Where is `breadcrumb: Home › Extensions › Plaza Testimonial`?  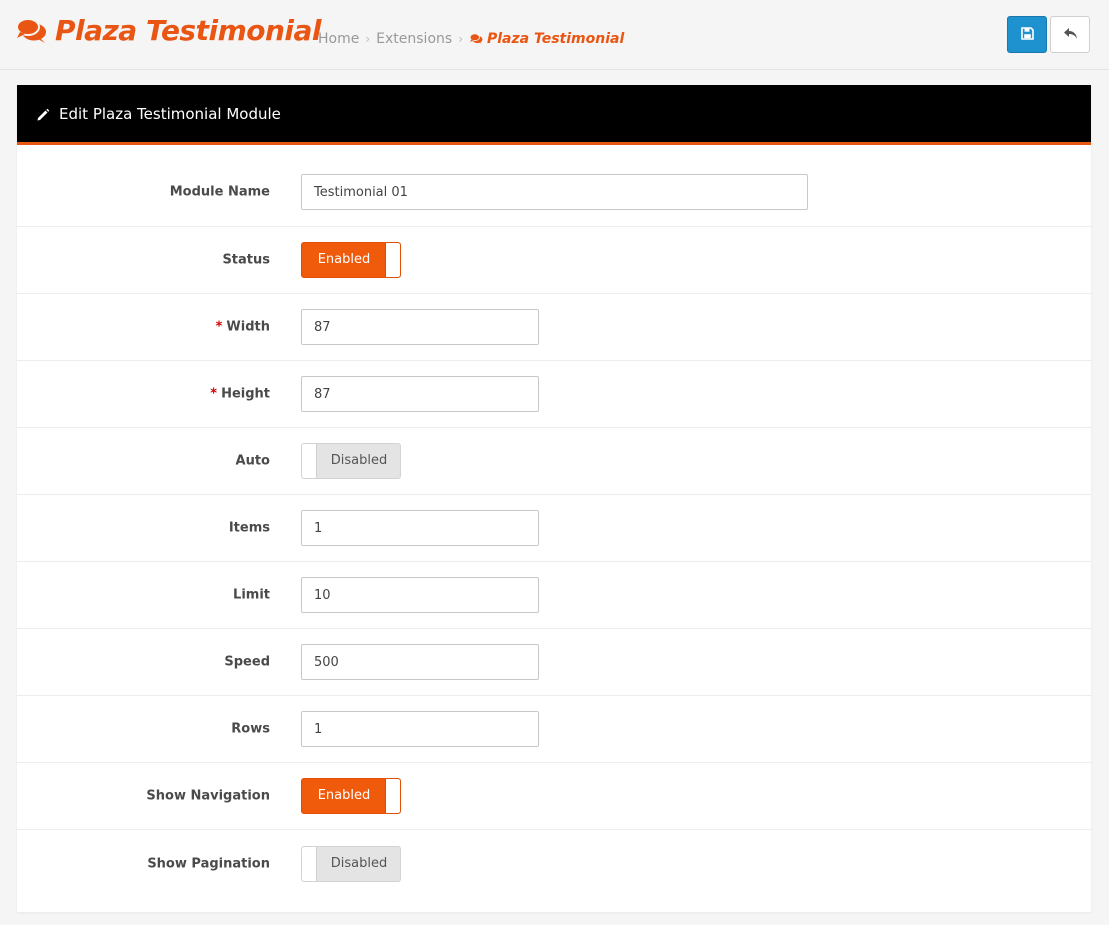
breadcrumb: Home › Extensions › Plaza Testimonial is located at coordinates (471, 39).